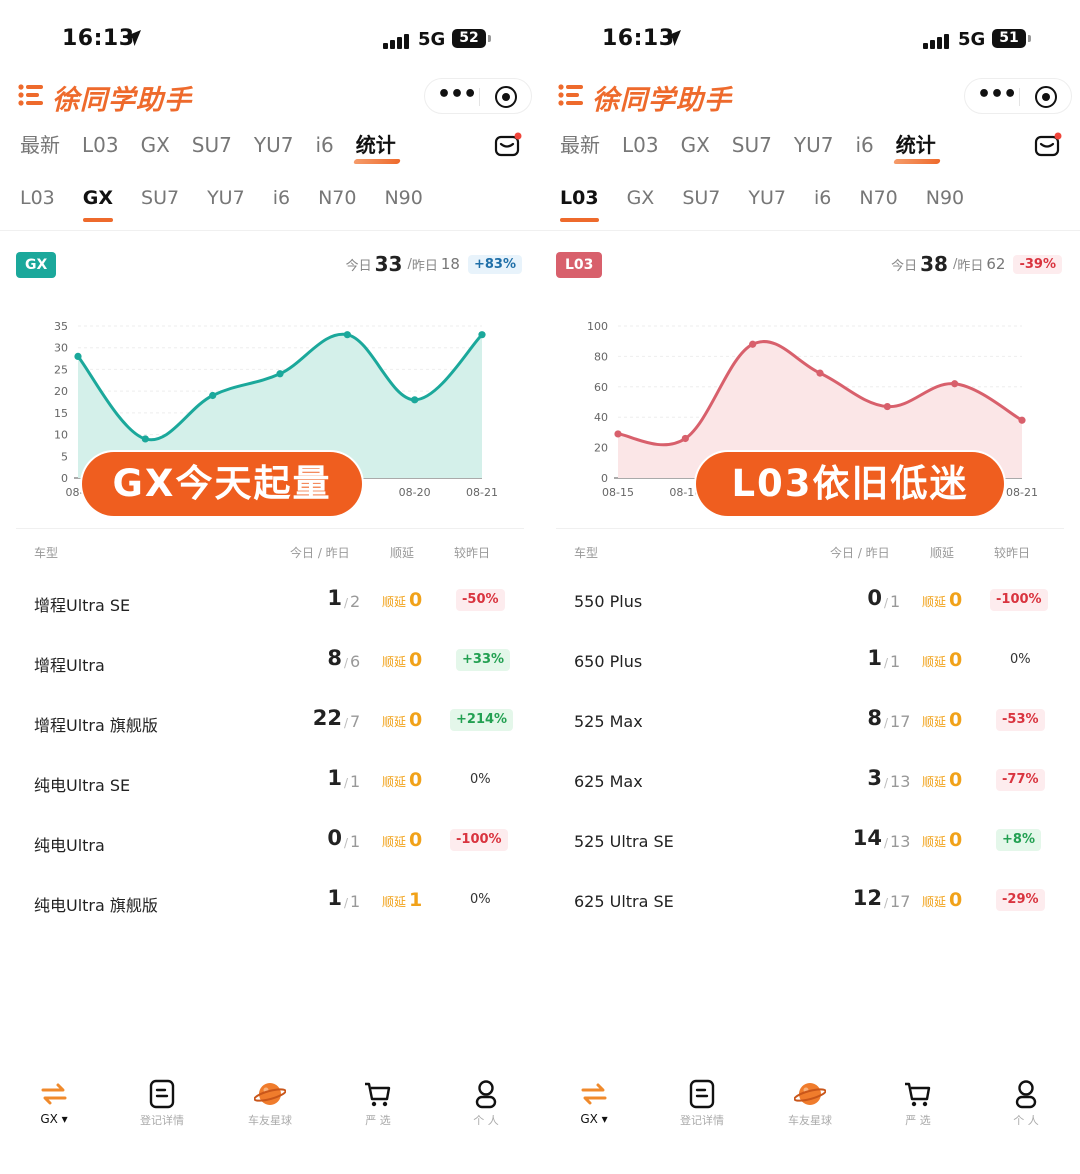  What do you see at coordinates (867, 838) in the screenshot?
I see `today-count: 14` at bounding box center [867, 838].